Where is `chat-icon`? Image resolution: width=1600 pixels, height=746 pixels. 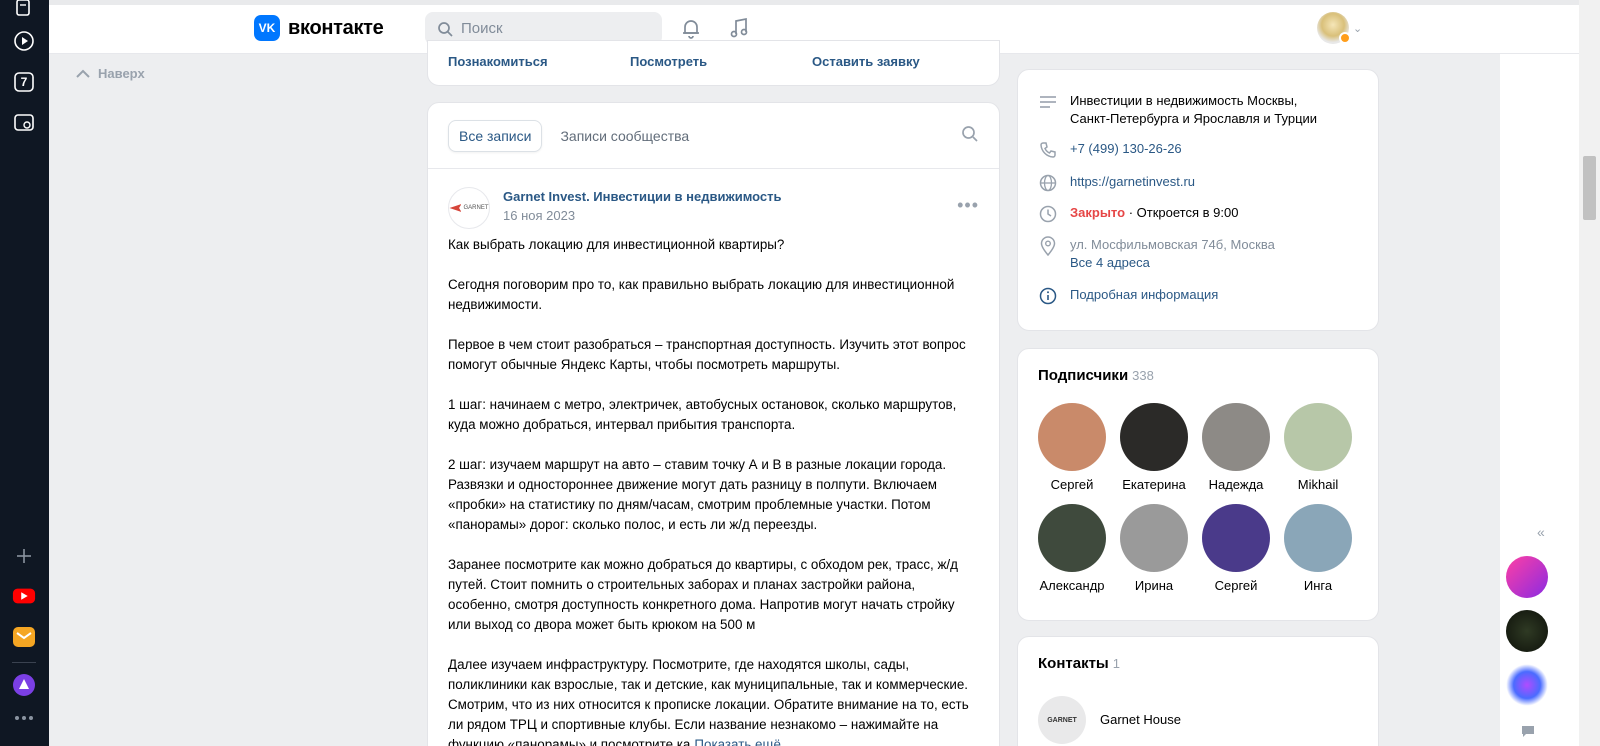
chat-icon is located at coordinates (1528, 733).